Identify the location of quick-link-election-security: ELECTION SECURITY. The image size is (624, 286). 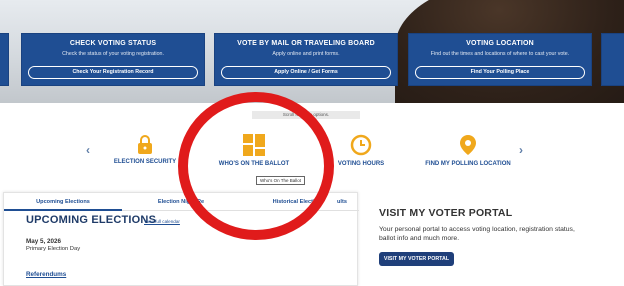
(145, 149).